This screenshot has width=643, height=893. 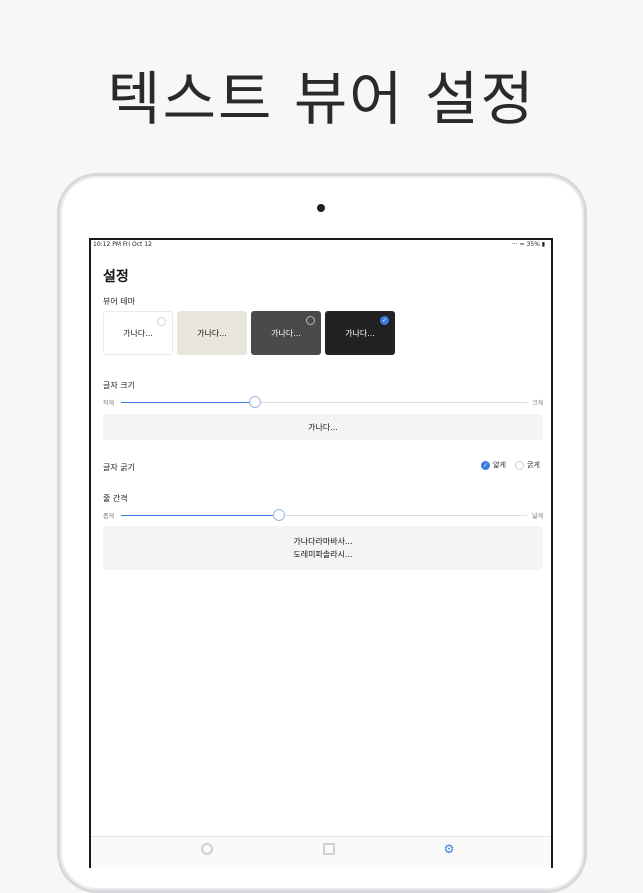 I want to click on slider-max-label: 크게, so click(x=537, y=403).